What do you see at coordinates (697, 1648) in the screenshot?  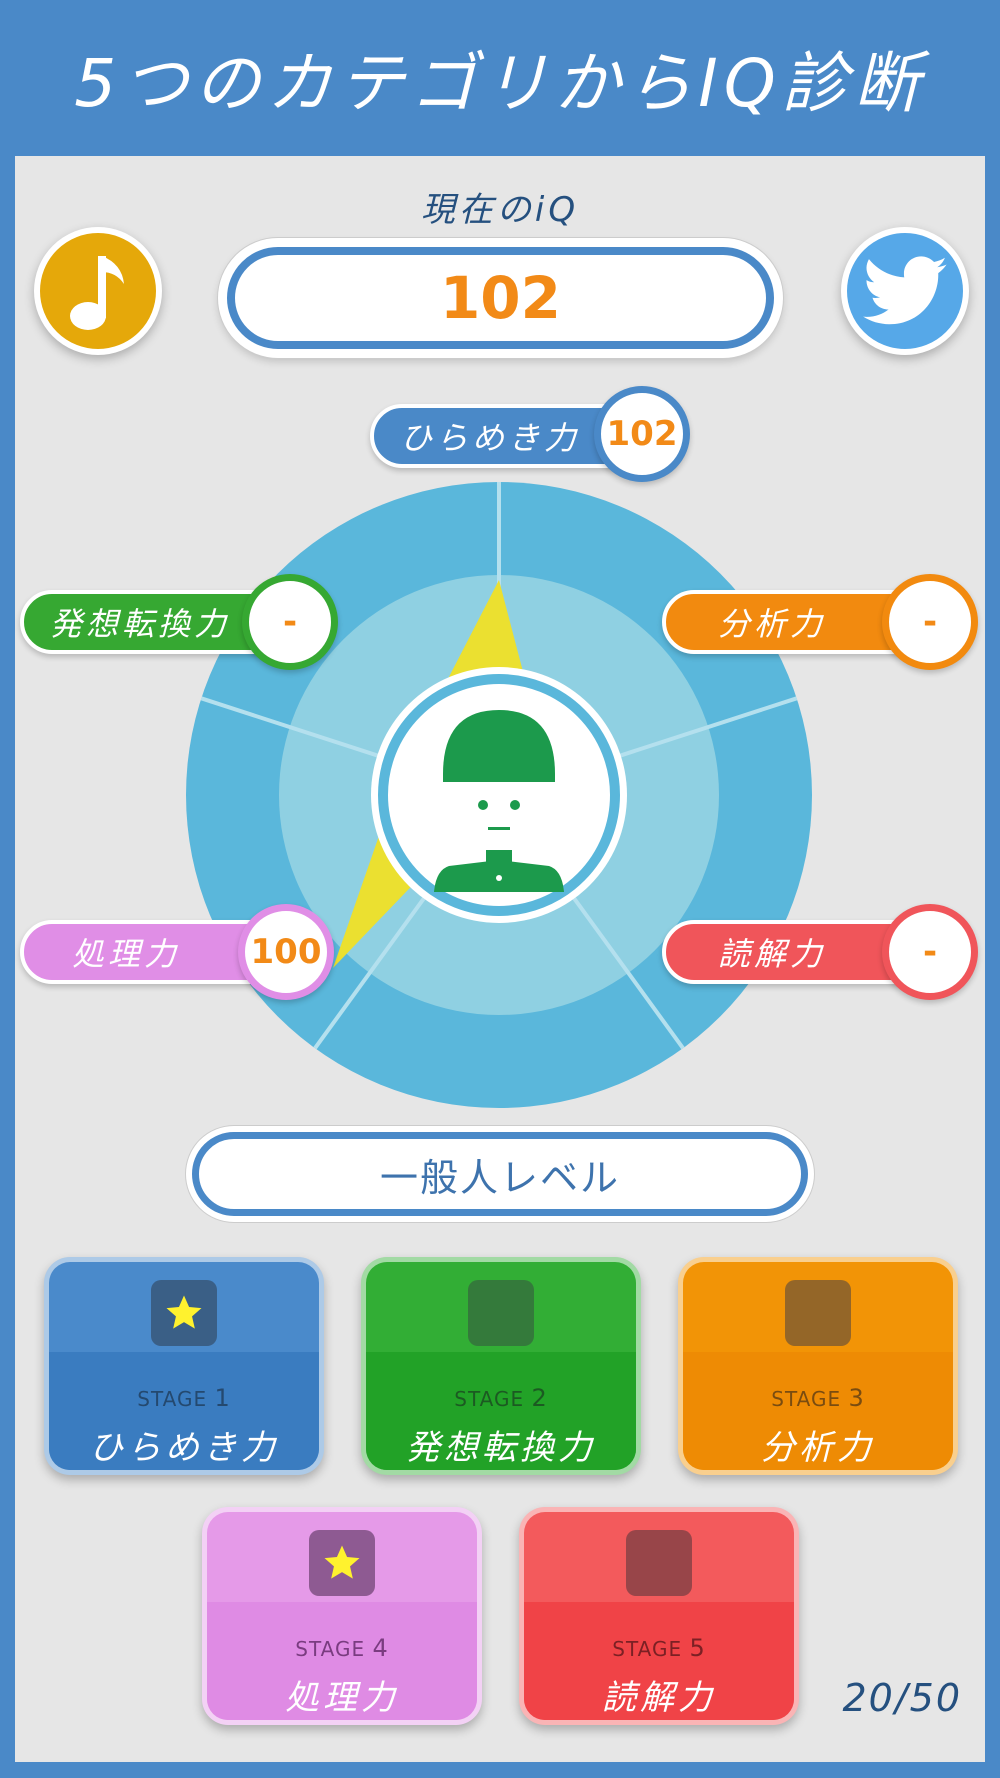 I see `stage-number: 5` at bounding box center [697, 1648].